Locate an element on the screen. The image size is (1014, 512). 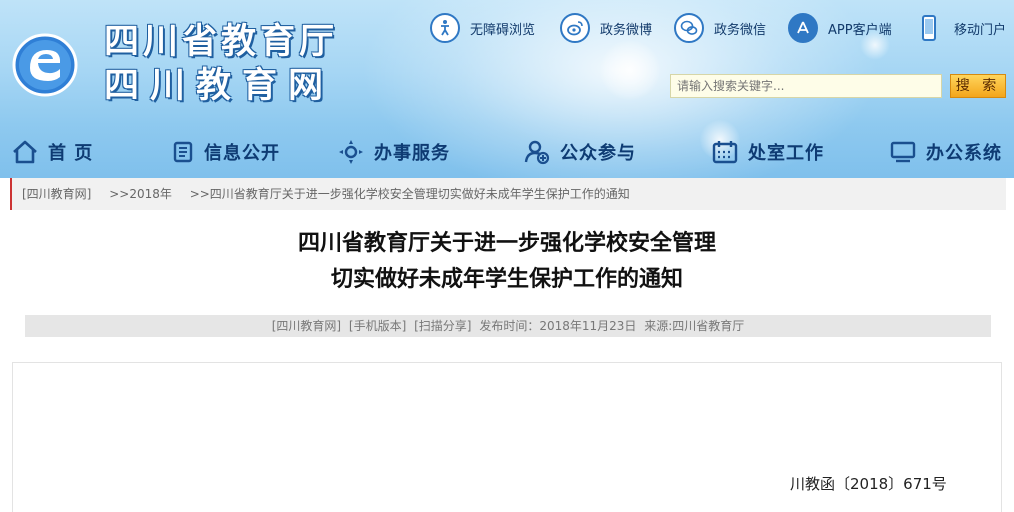
nav-item-office-system: 办公系统 is located at coordinates (946, 152).